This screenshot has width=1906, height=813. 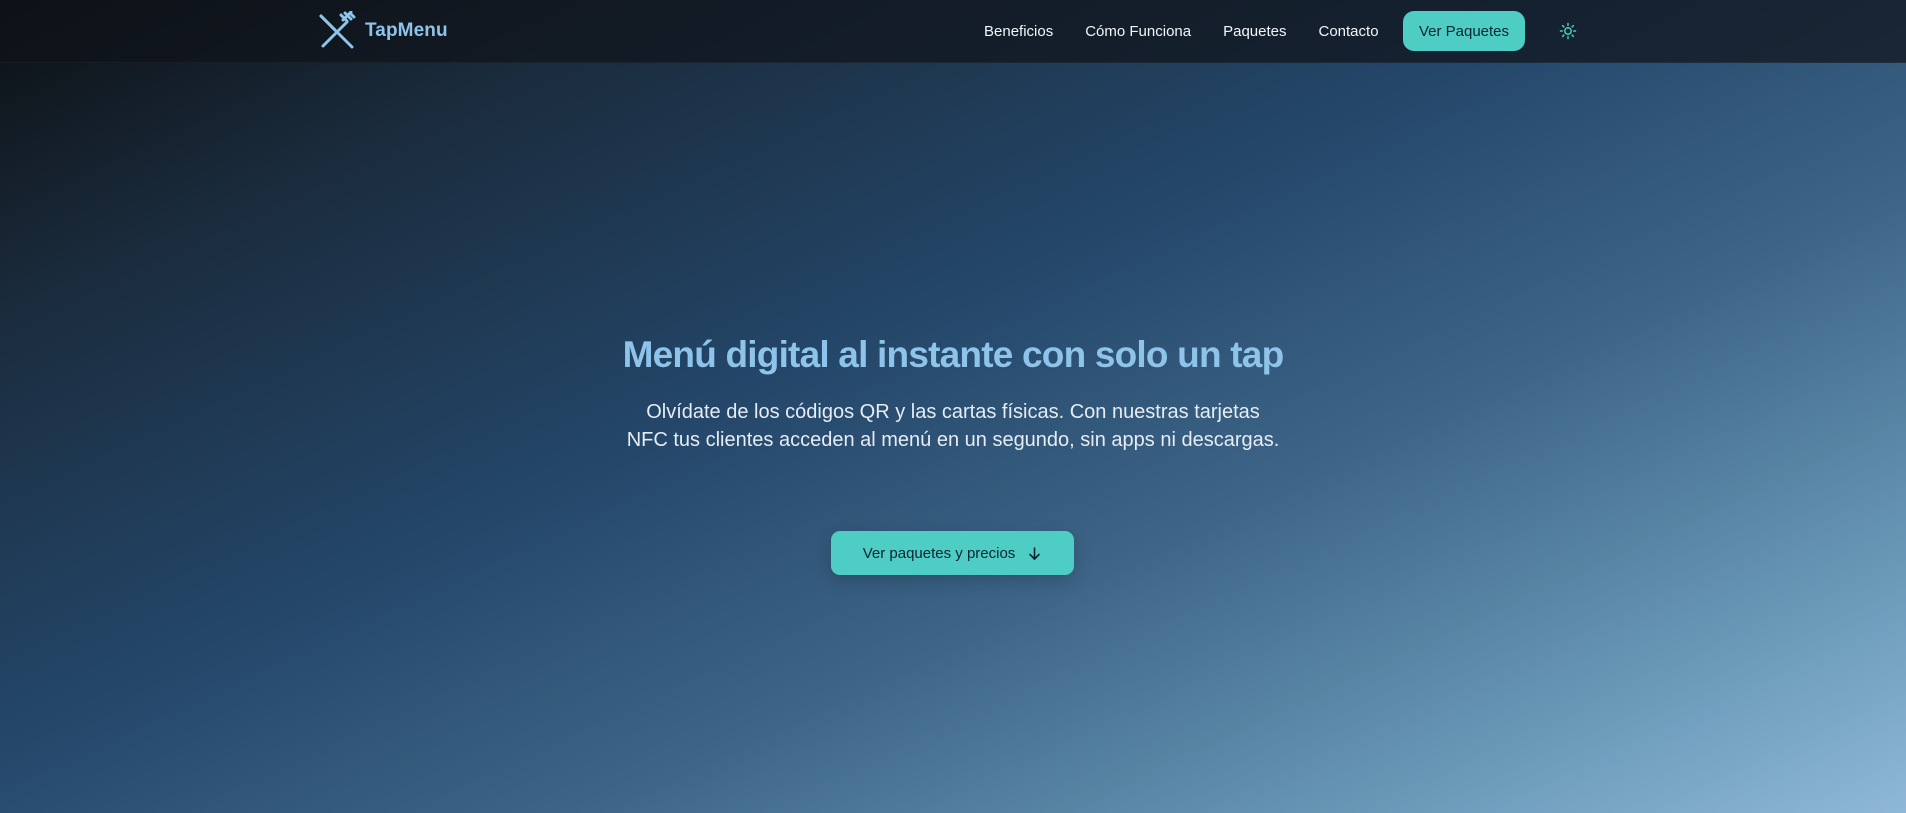 I want to click on ver-paquetes-button: Ver Paquetes, so click(x=1464, y=31).